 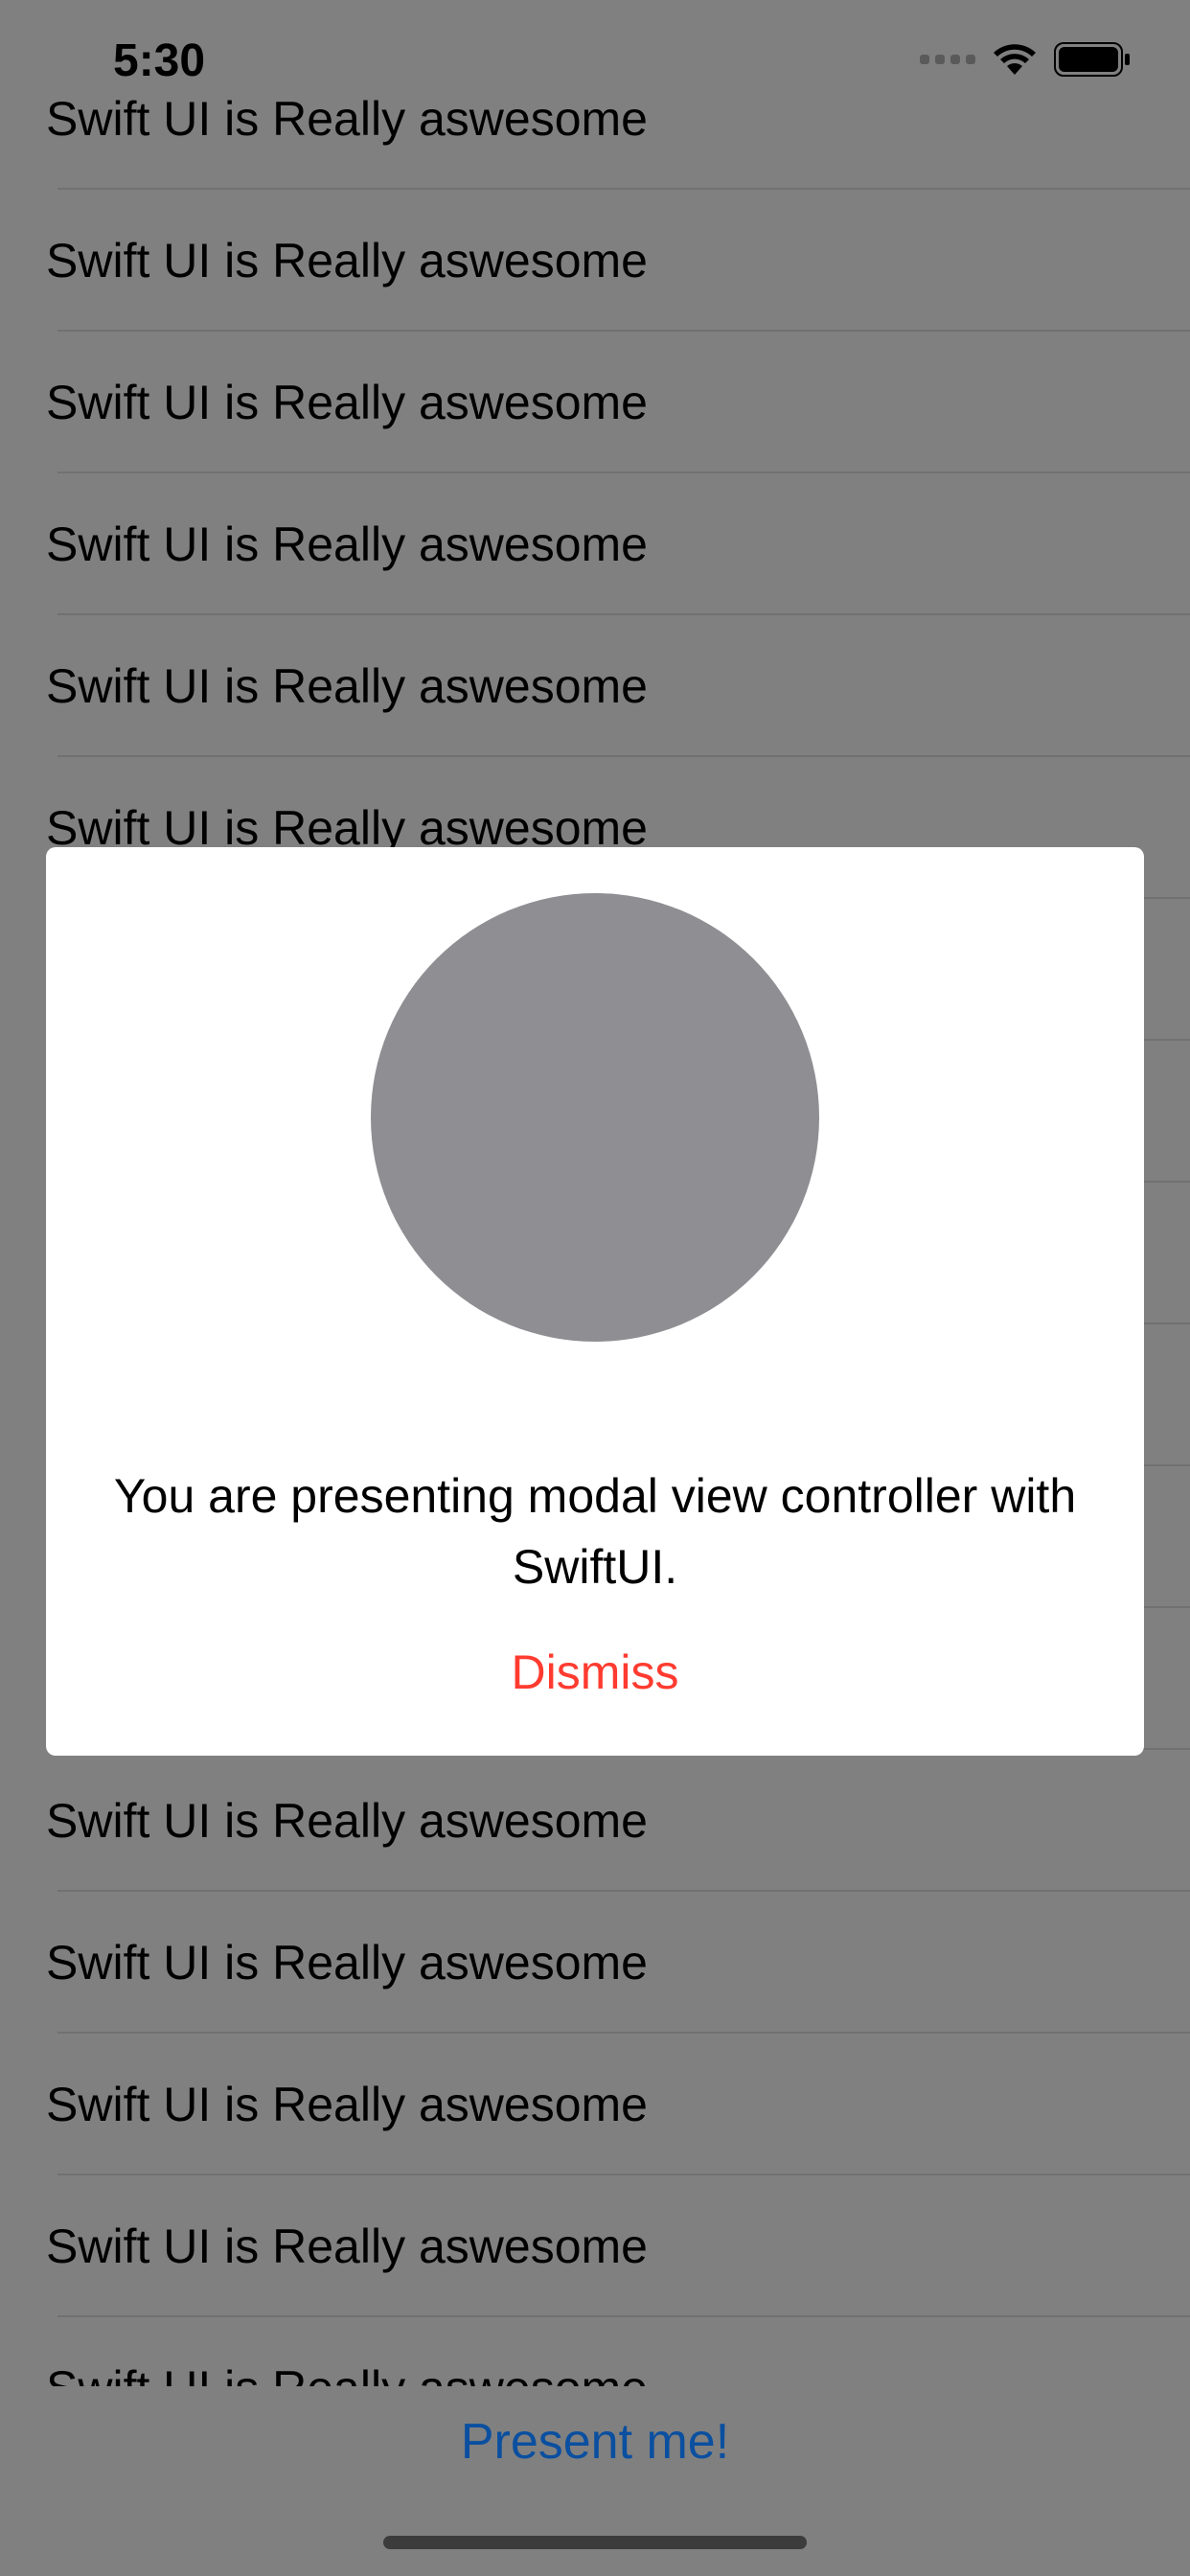 What do you see at coordinates (595, 63) in the screenshot?
I see `status-bar: 5:30` at bounding box center [595, 63].